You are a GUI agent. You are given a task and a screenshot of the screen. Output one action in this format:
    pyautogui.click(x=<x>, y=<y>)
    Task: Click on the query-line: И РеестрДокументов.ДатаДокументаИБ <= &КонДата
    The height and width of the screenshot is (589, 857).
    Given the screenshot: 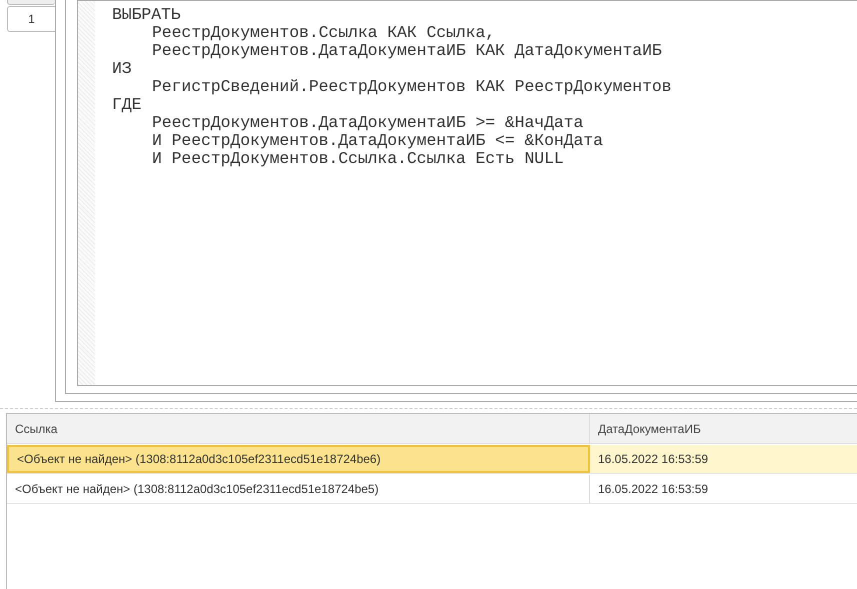 What is the action you would take?
    pyautogui.click(x=377, y=141)
    